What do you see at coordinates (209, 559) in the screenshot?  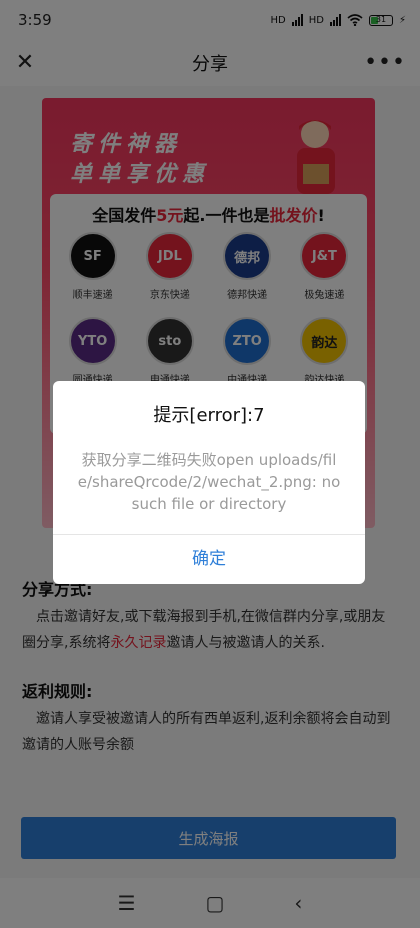 I see `confirm-button: 确定` at bounding box center [209, 559].